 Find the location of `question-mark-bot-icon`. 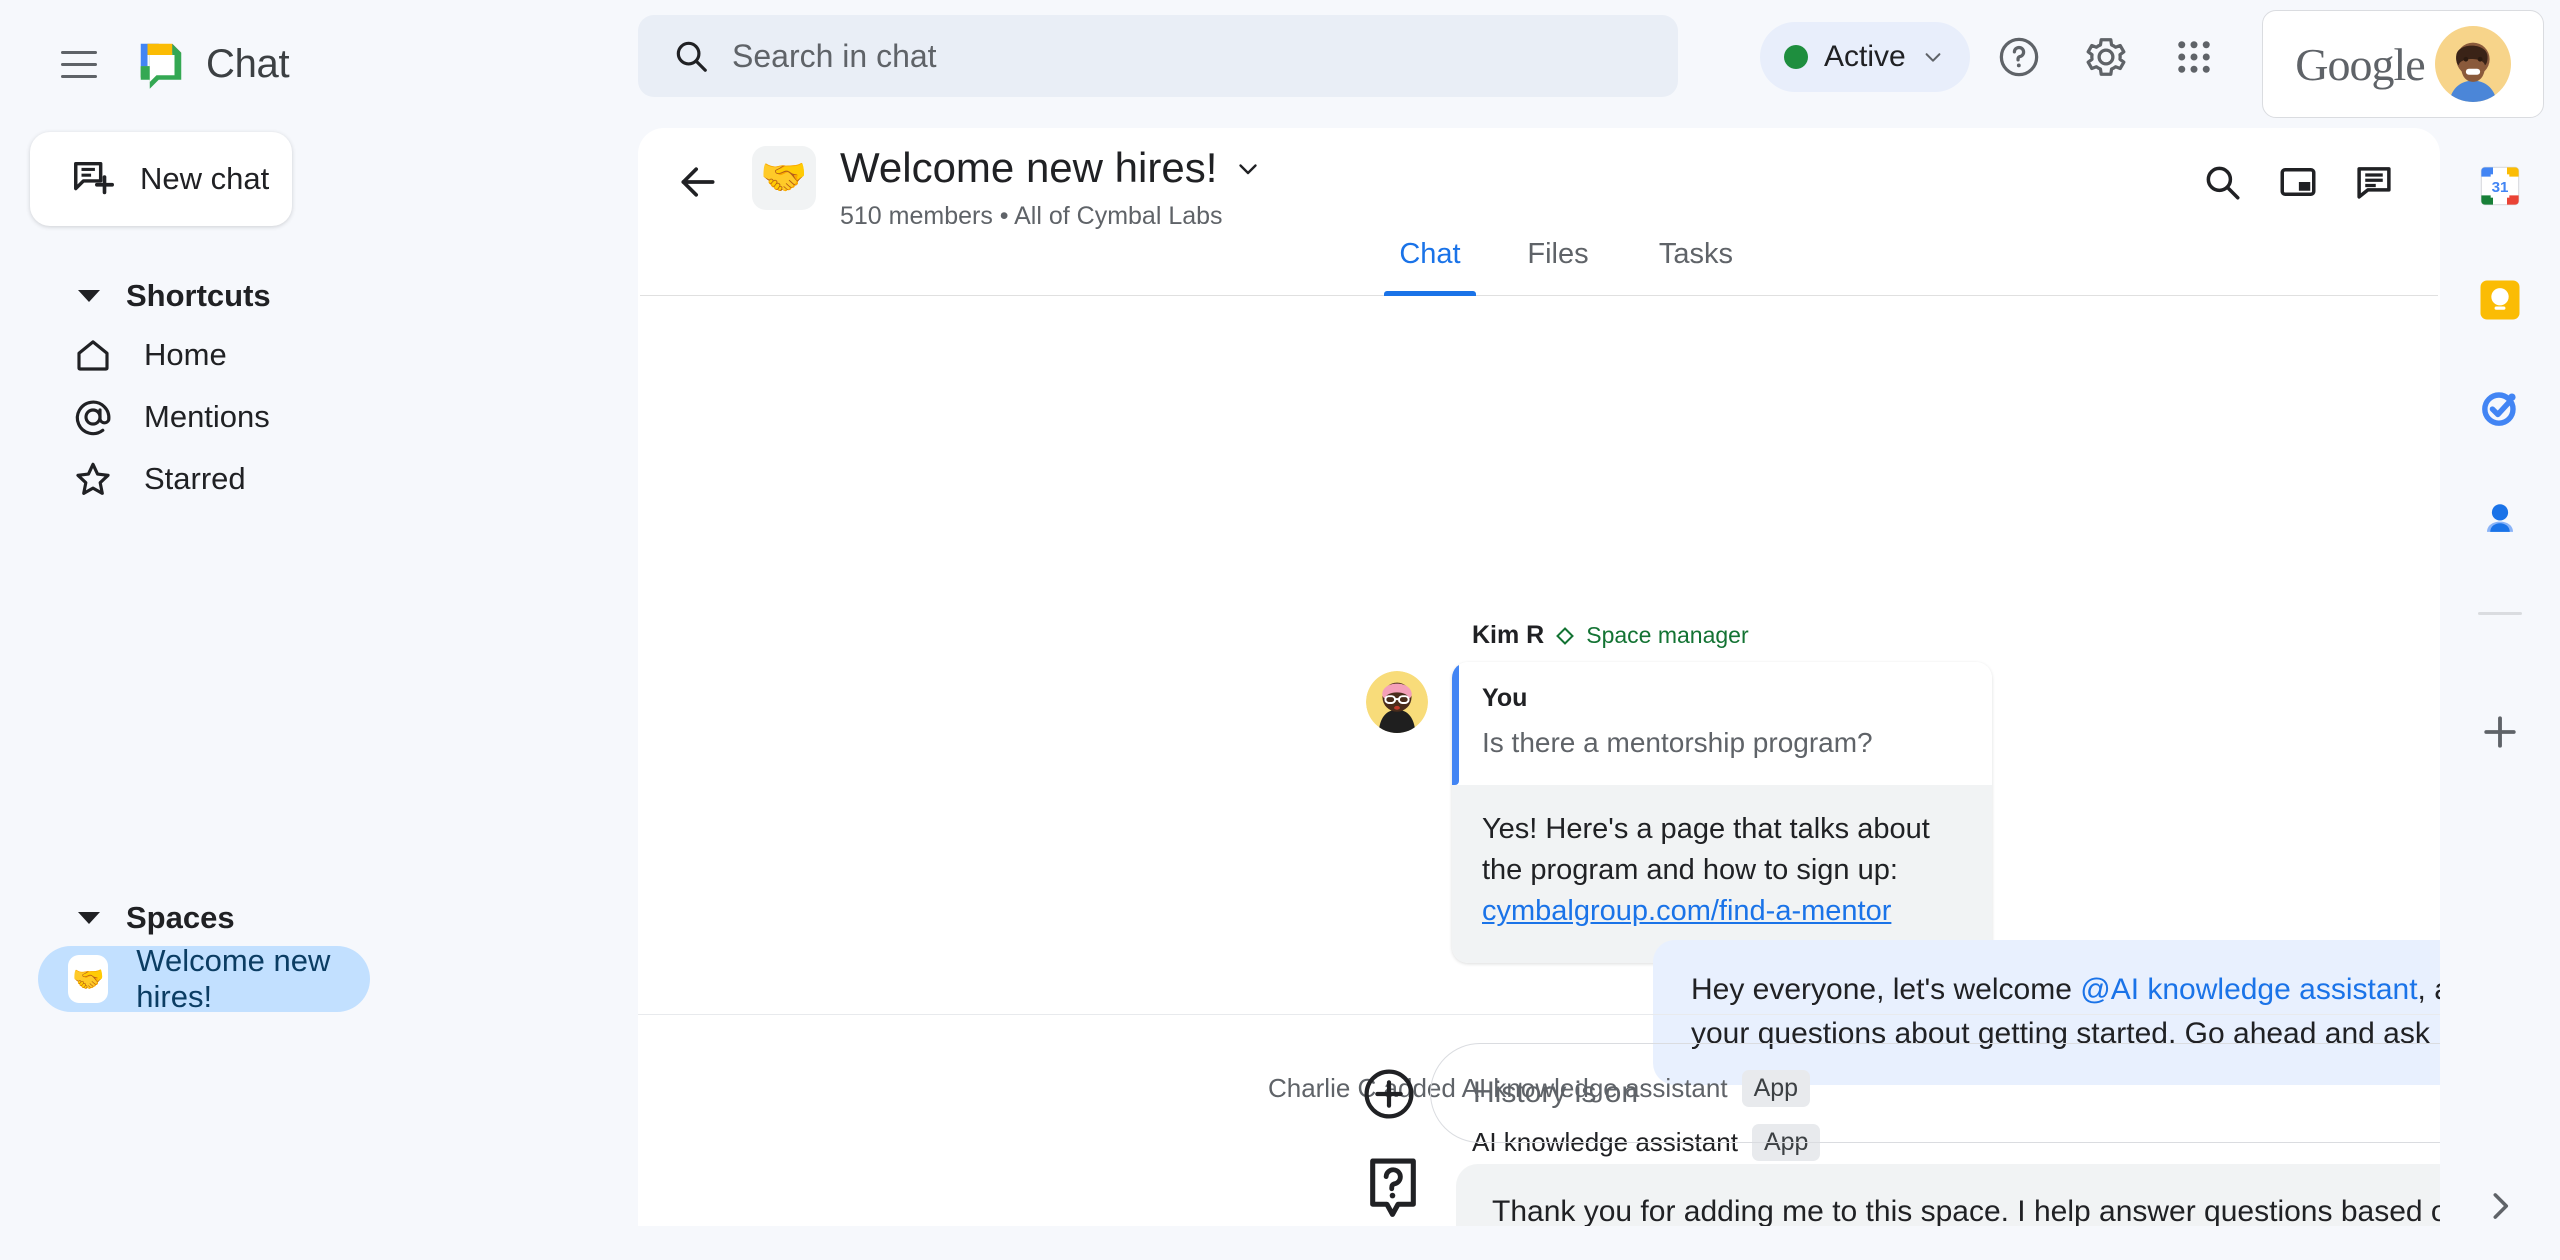

question-mark-bot-icon is located at coordinates (1393, 1187).